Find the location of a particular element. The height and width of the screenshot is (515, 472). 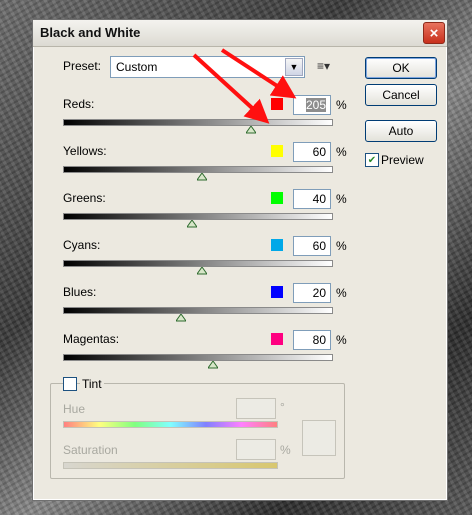

arrow-to-reds-slider is located at coordinates (231, 88).